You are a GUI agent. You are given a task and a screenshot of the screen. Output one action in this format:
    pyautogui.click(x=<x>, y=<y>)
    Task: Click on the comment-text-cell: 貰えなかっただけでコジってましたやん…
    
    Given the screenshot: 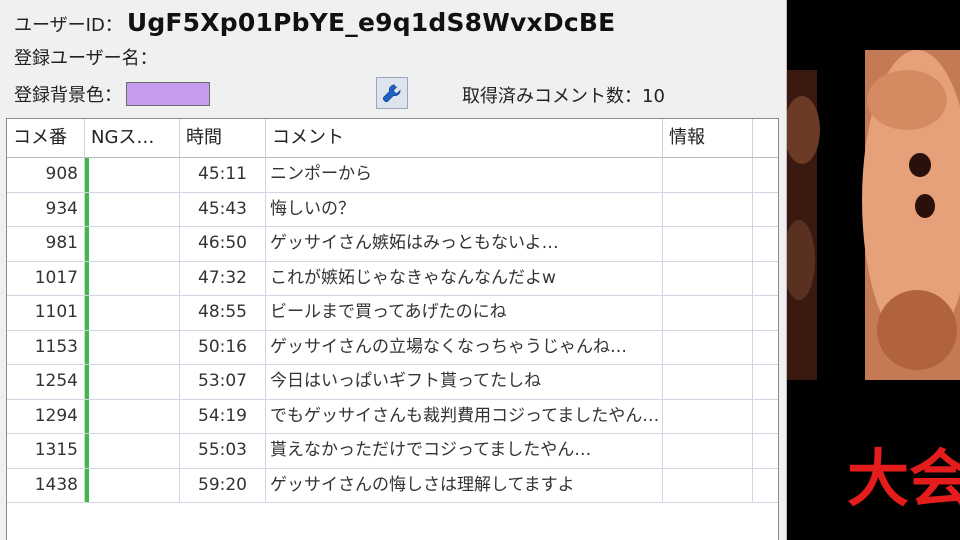 What is the action you would take?
    pyautogui.click(x=464, y=451)
    